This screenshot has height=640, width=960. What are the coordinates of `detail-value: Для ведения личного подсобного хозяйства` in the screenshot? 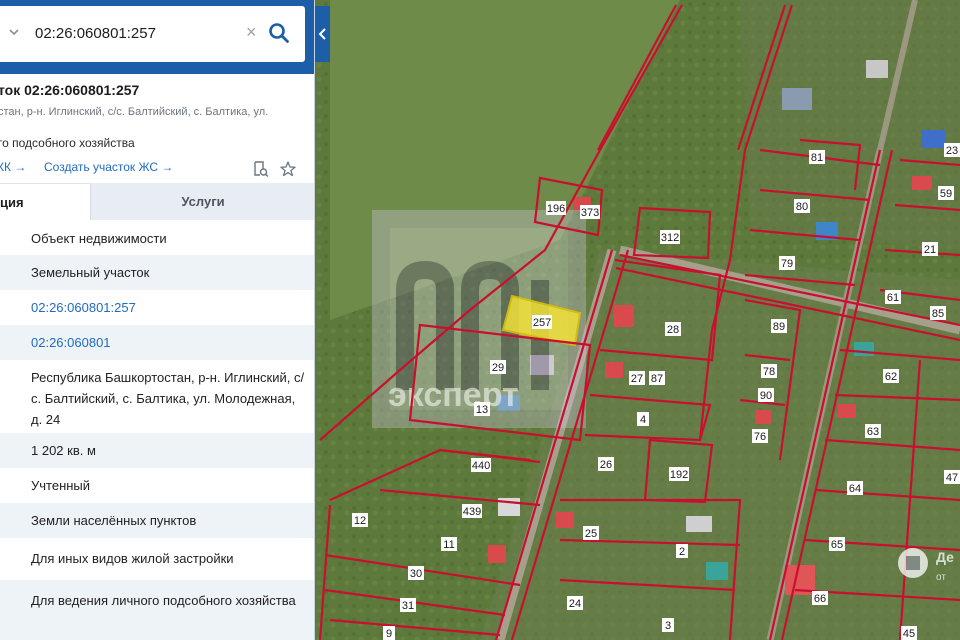 It's located at (163, 600).